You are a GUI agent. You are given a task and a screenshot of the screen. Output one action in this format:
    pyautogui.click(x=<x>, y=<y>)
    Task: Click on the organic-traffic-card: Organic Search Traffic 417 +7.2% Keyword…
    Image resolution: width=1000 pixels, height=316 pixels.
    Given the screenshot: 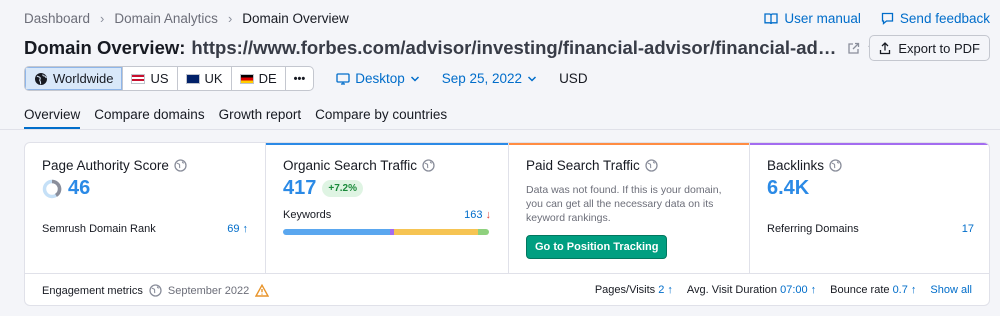 What is the action you would take?
    pyautogui.click(x=387, y=208)
    